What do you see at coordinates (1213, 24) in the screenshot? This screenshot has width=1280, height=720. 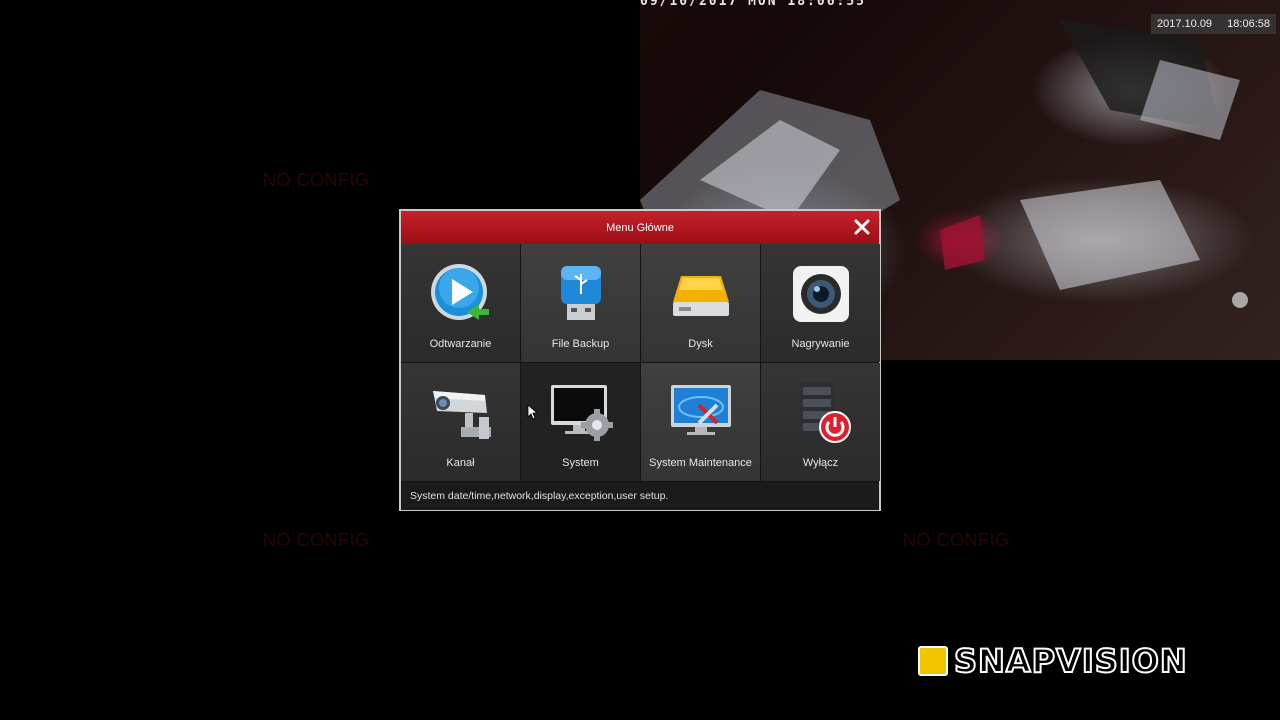 I see `system-clock: 2017.10.09 18:06:58` at bounding box center [1213, 24].